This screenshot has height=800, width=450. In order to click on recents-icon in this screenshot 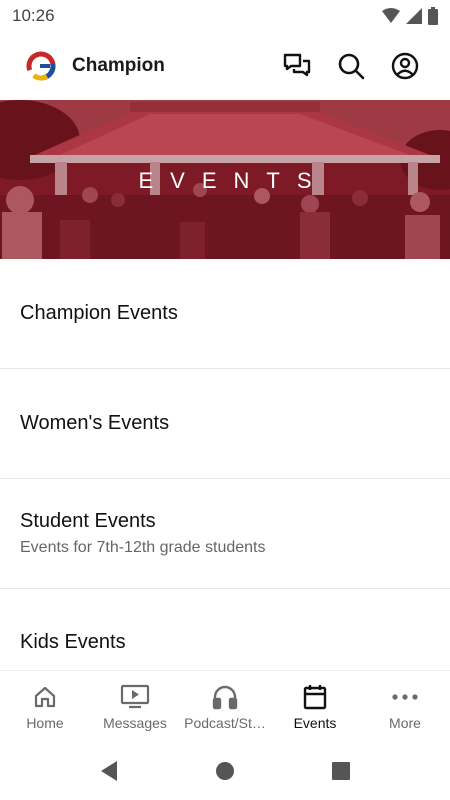, I will do `click(341, 771)`.